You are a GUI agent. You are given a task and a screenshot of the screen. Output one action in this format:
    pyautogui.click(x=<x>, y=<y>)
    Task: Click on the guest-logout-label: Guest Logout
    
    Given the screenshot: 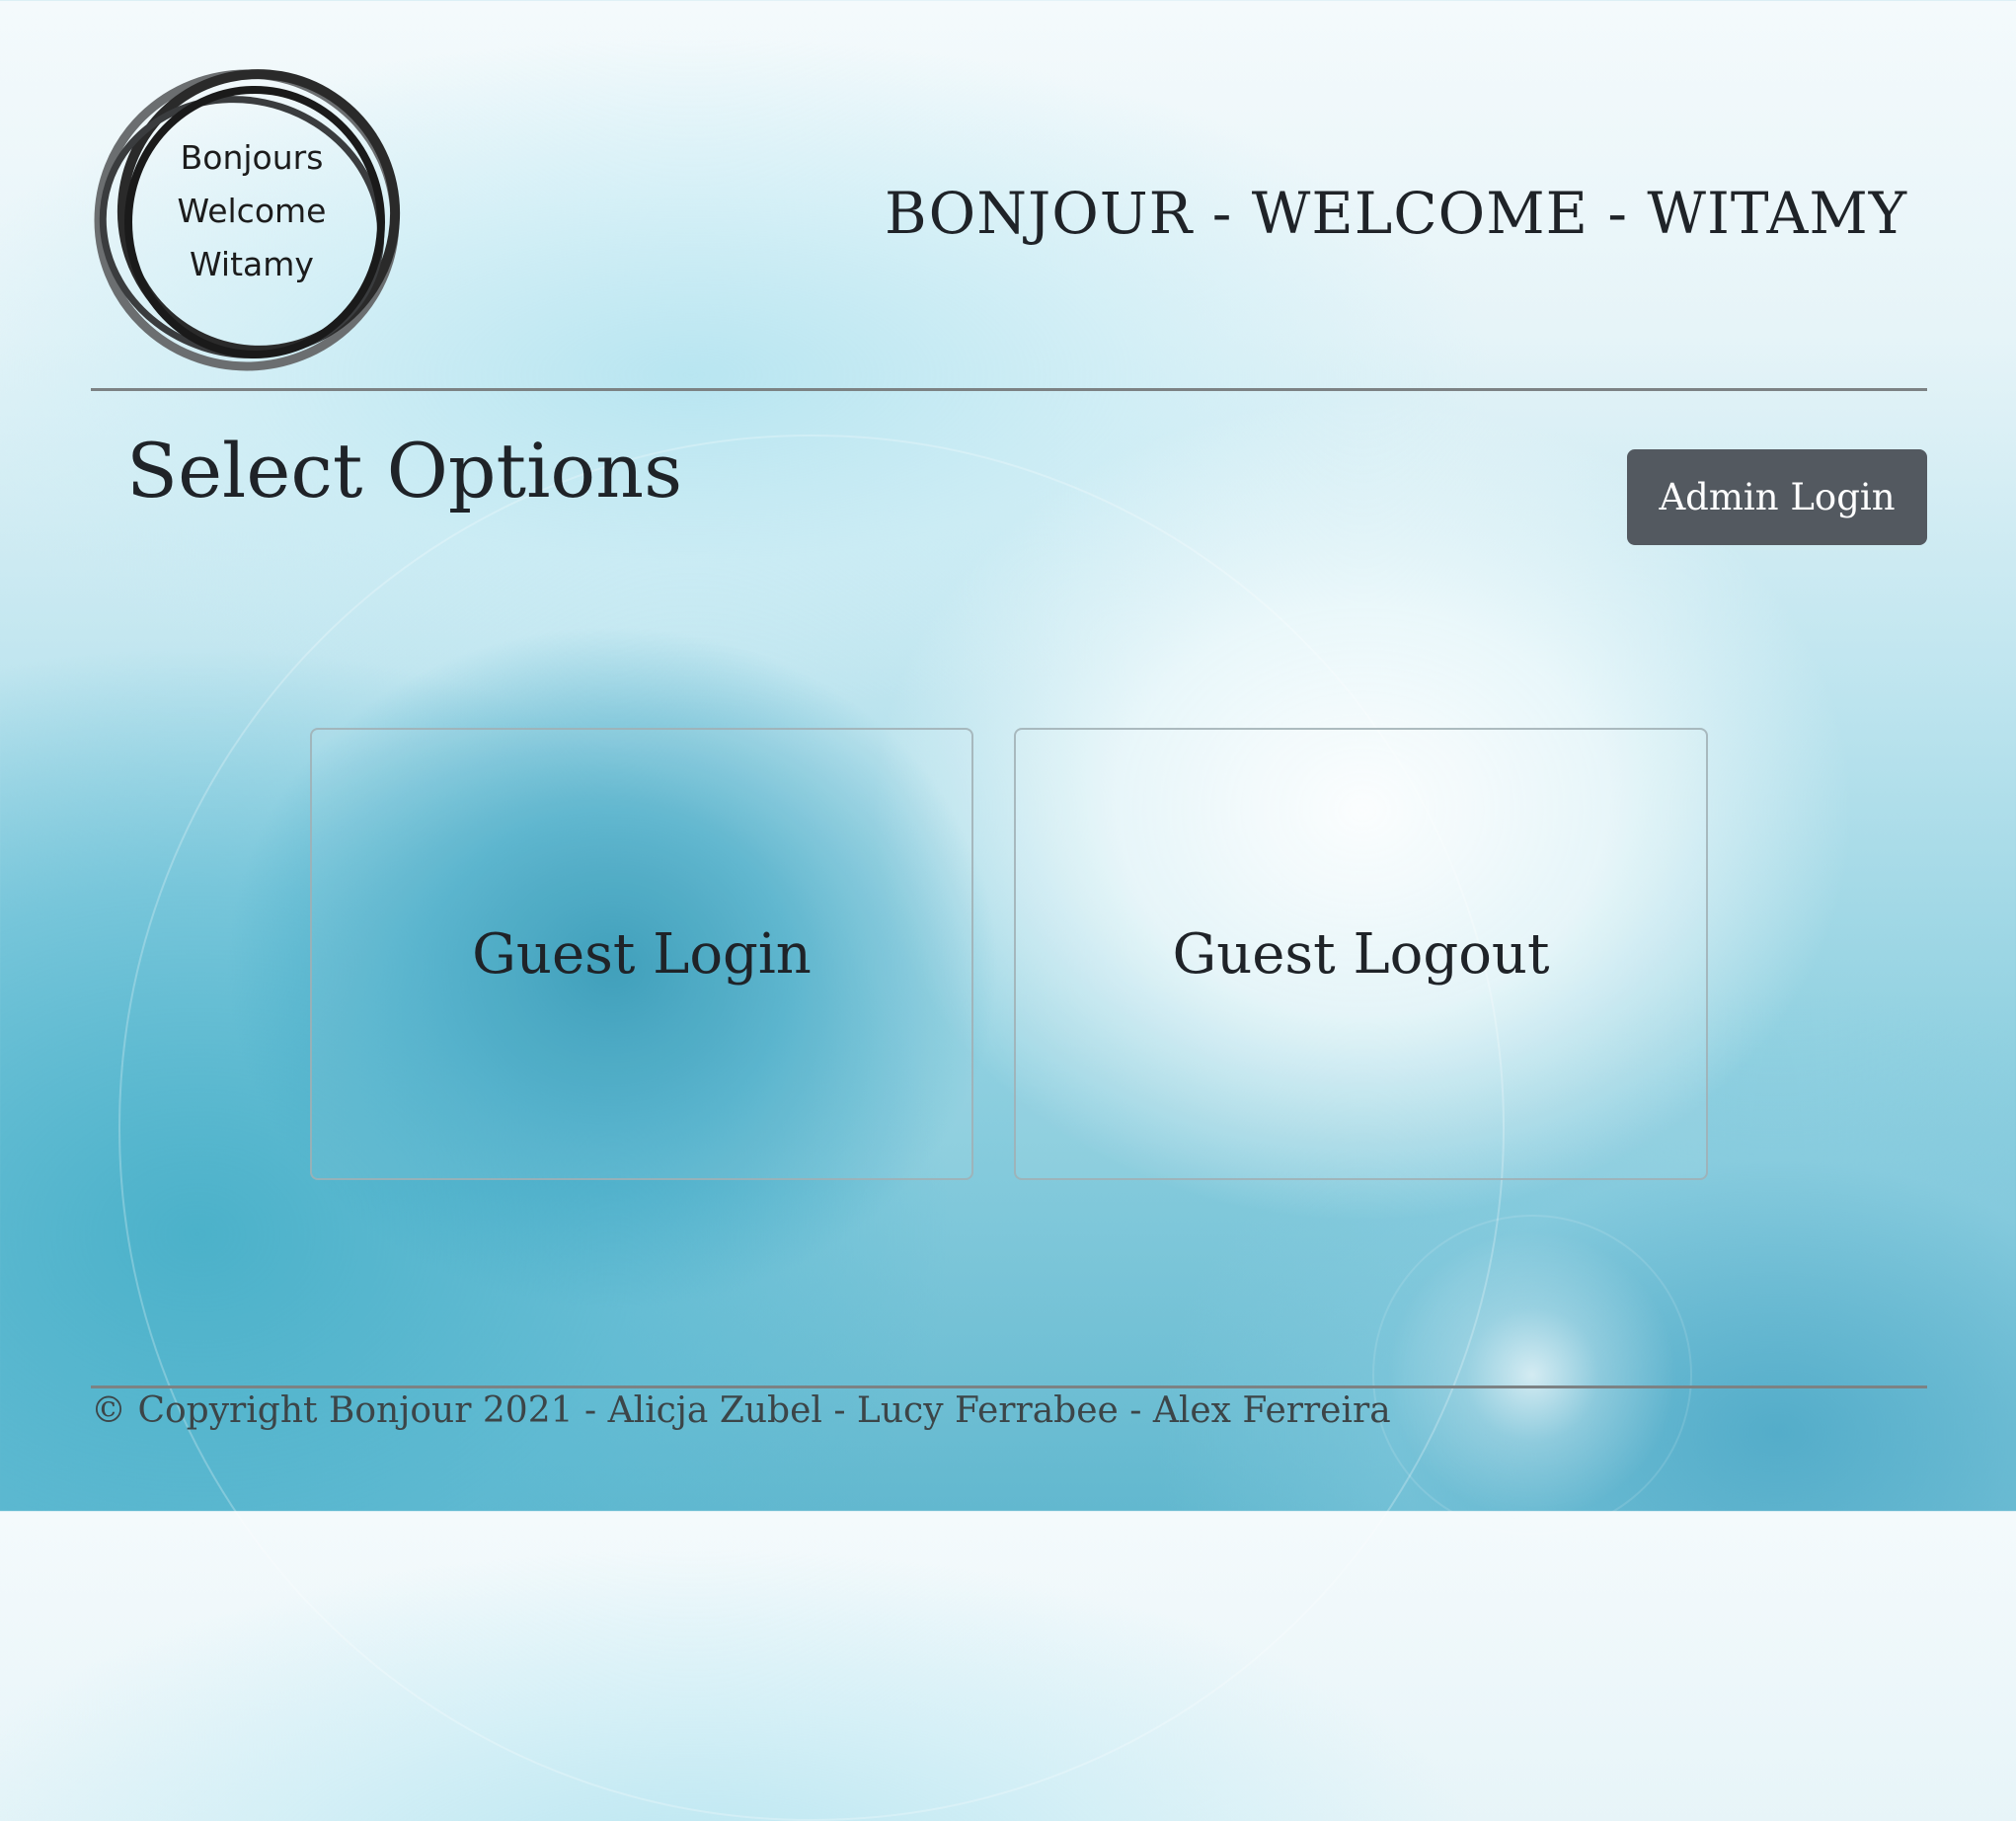 What is the action you would take?
    pyautogui.click(x=1361, y=954)
    